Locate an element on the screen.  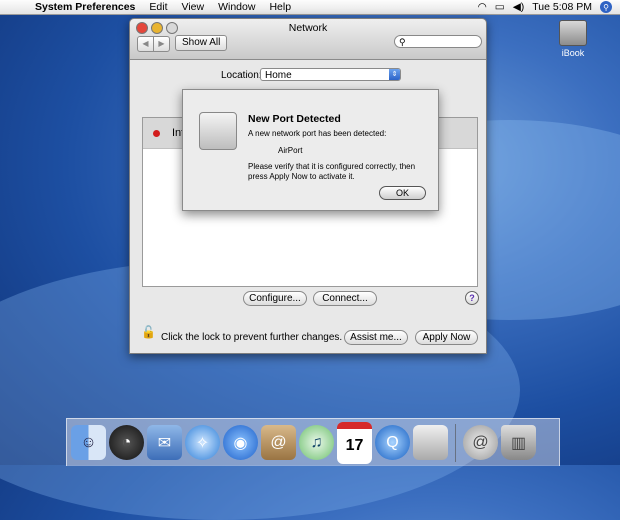
window-titlebar: Network ◀ ▶ Show All ⚲ is located at coordinates (308, 39).